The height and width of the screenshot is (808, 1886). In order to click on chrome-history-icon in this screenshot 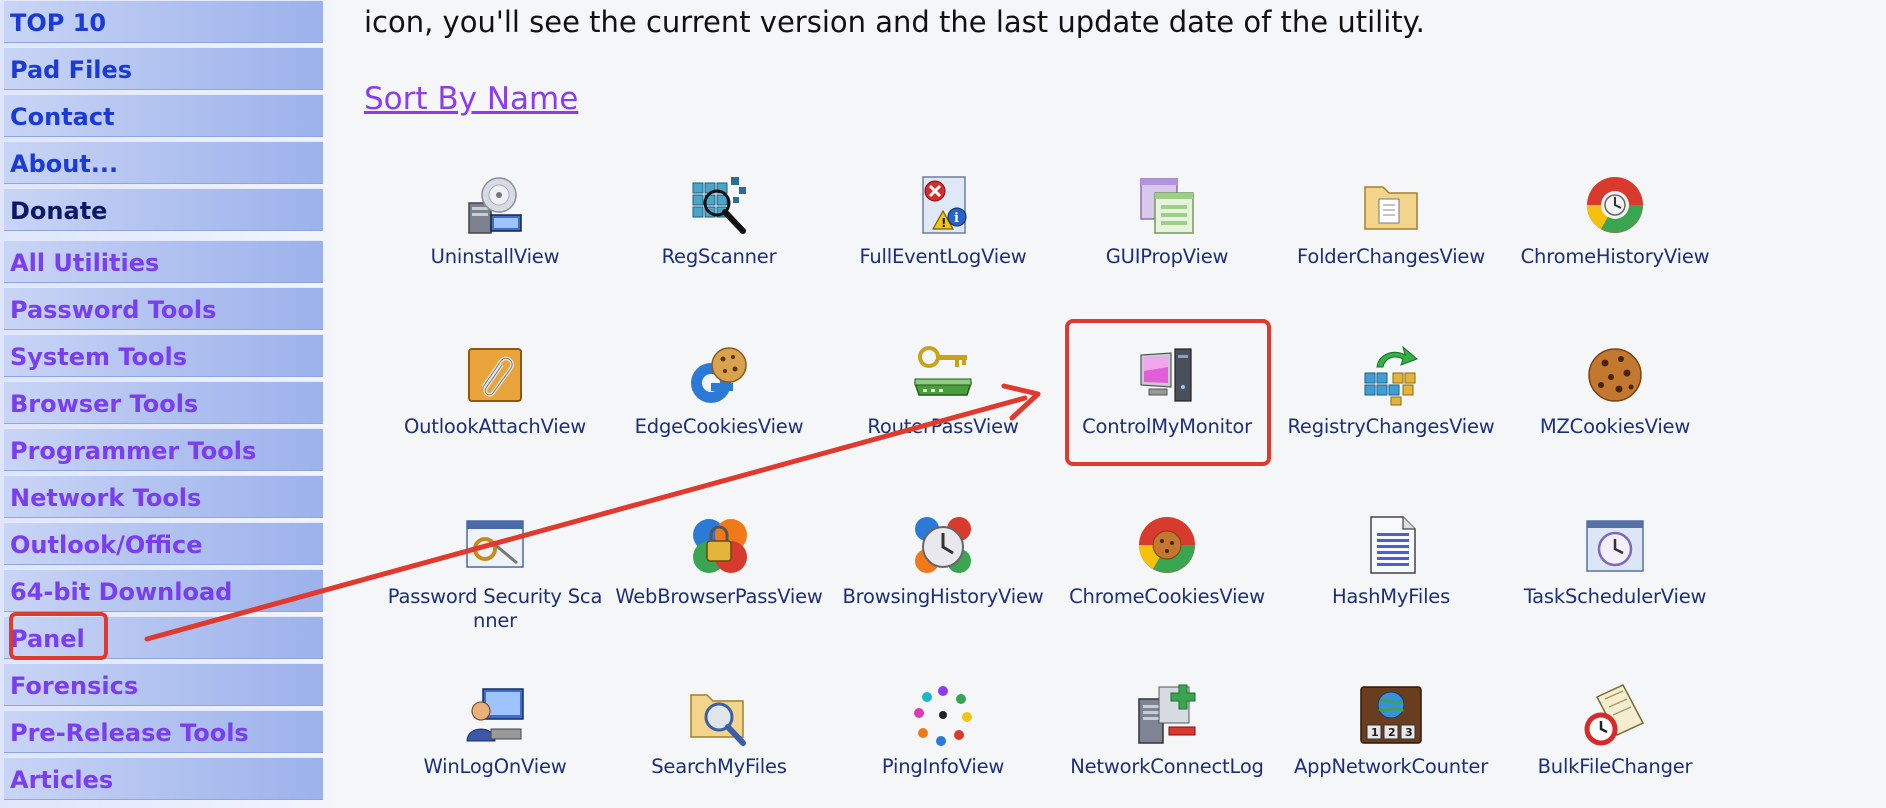, I will do `click(1615, 205)`.